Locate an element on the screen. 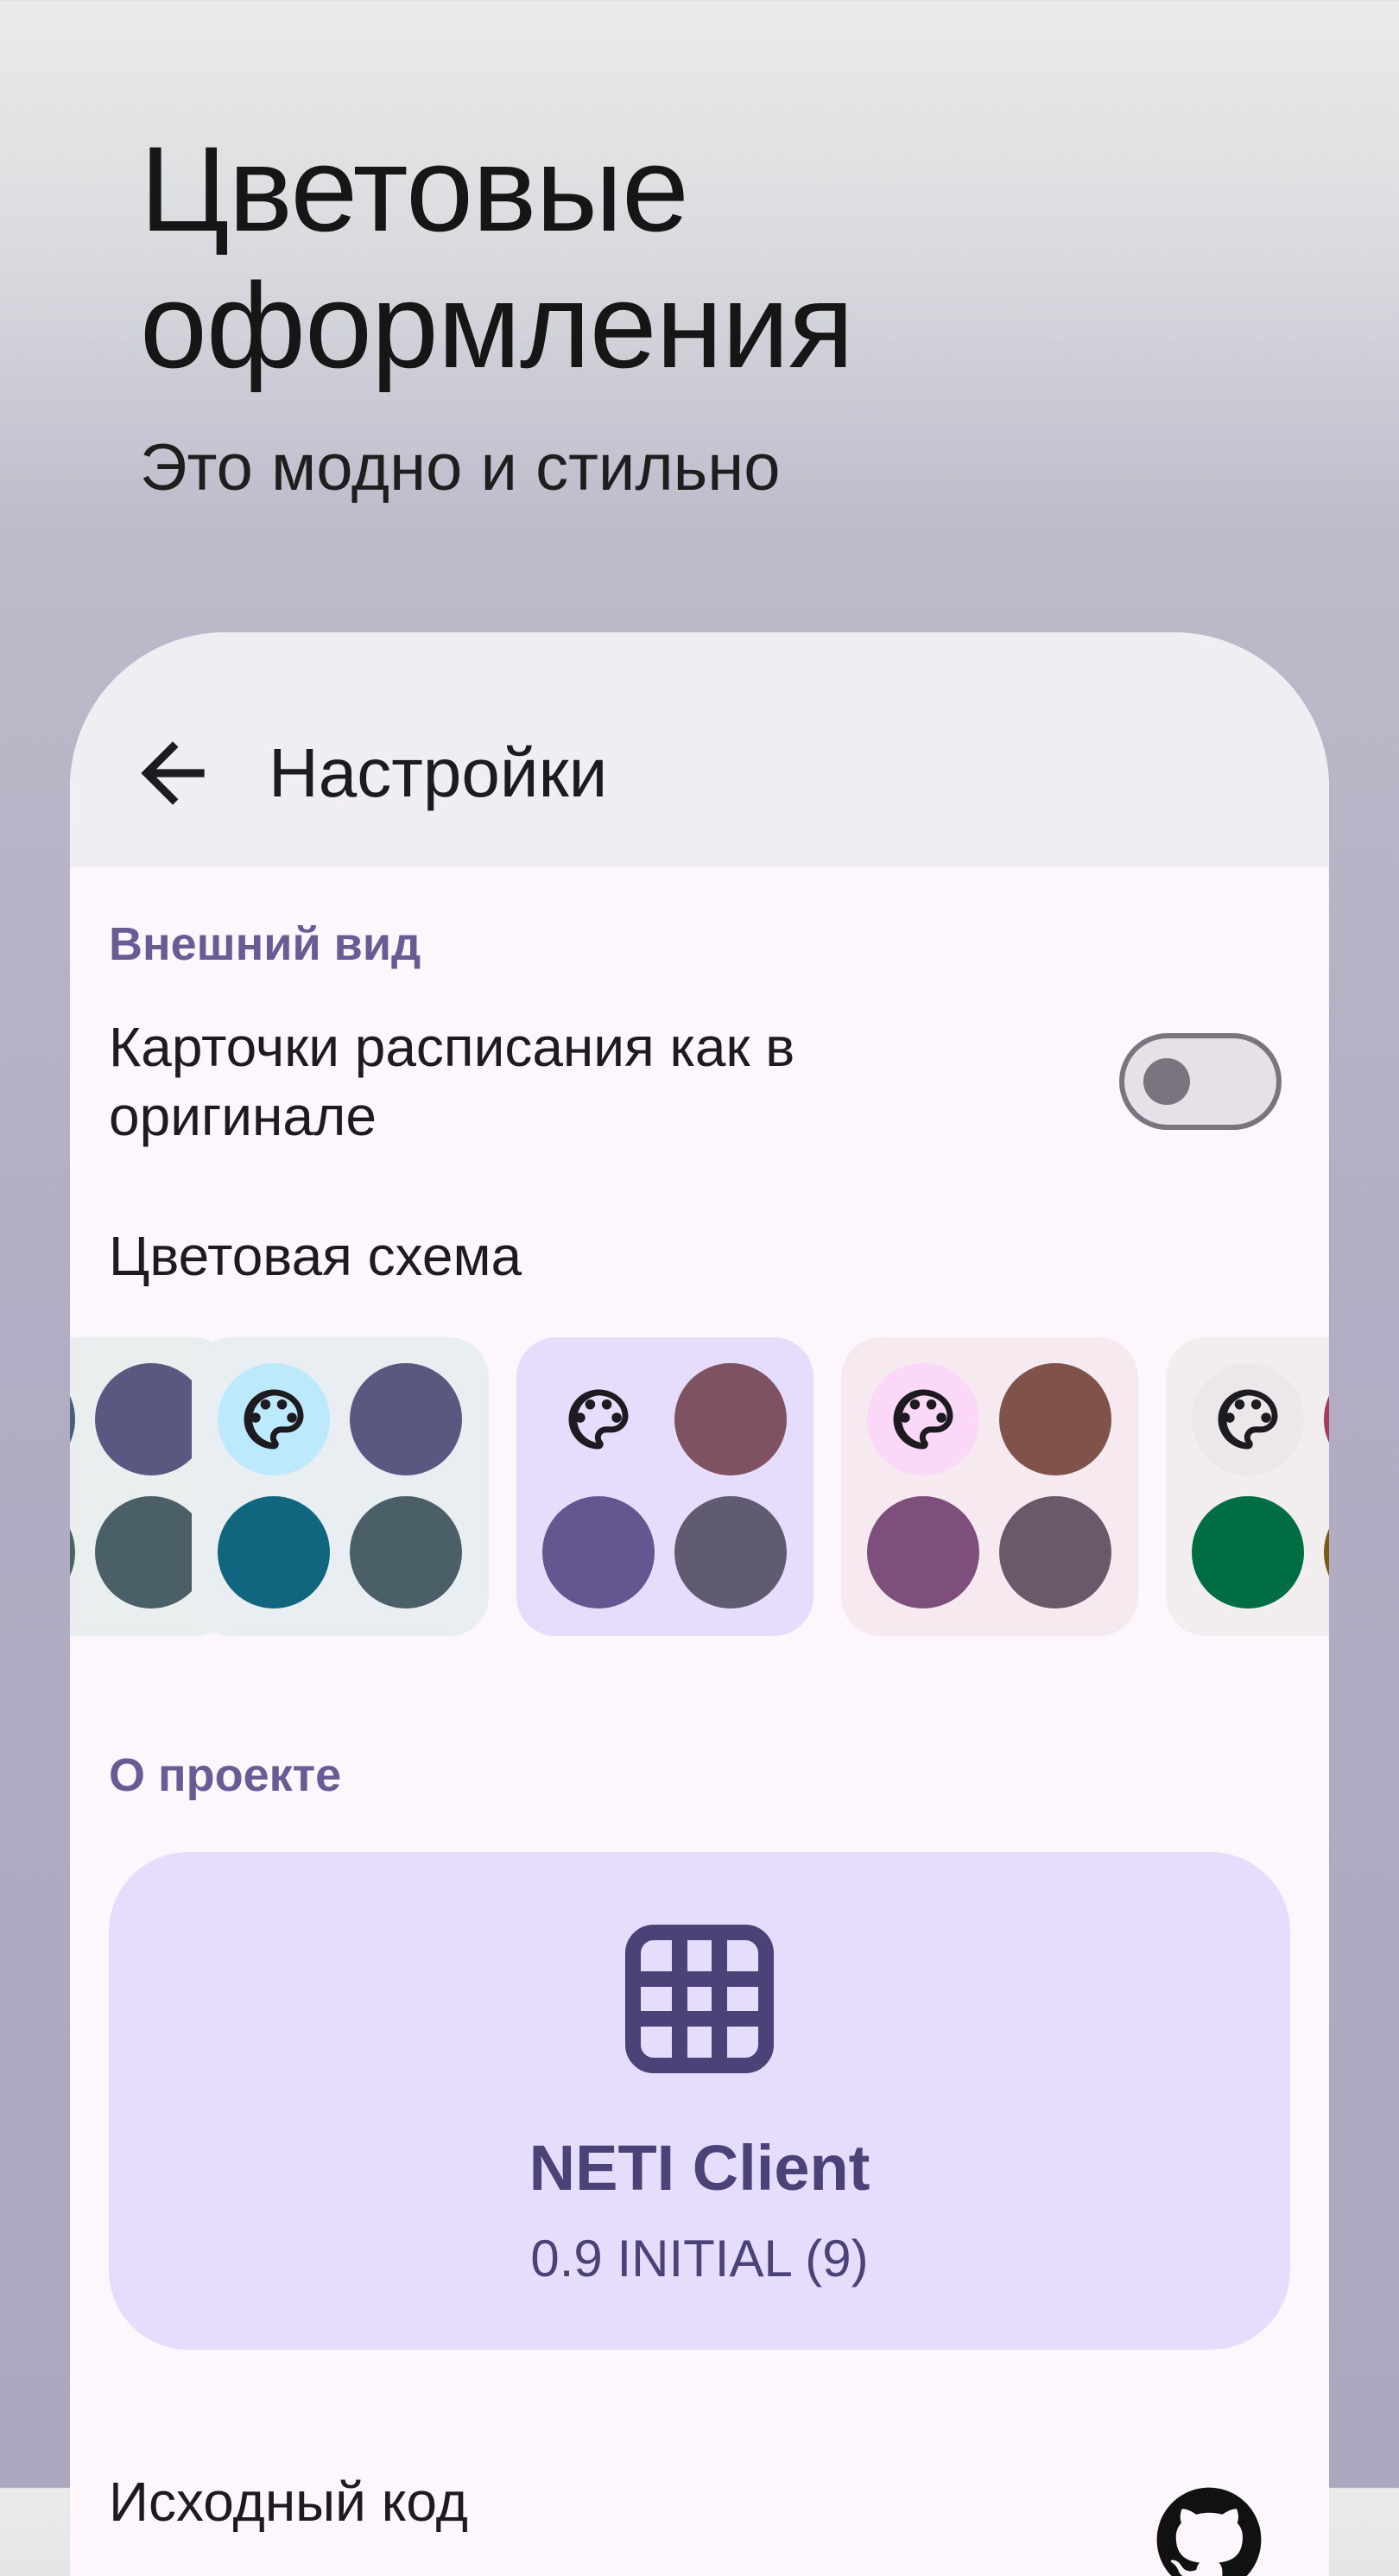  page-title: Настройки is located at coordinates (438, 772).